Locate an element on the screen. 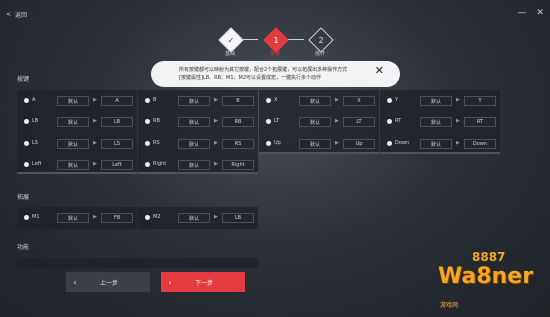 This screenshot has height=317, width=550. mapping-row: Down 默认 ▶ Down is located at coordinates (440, 144).